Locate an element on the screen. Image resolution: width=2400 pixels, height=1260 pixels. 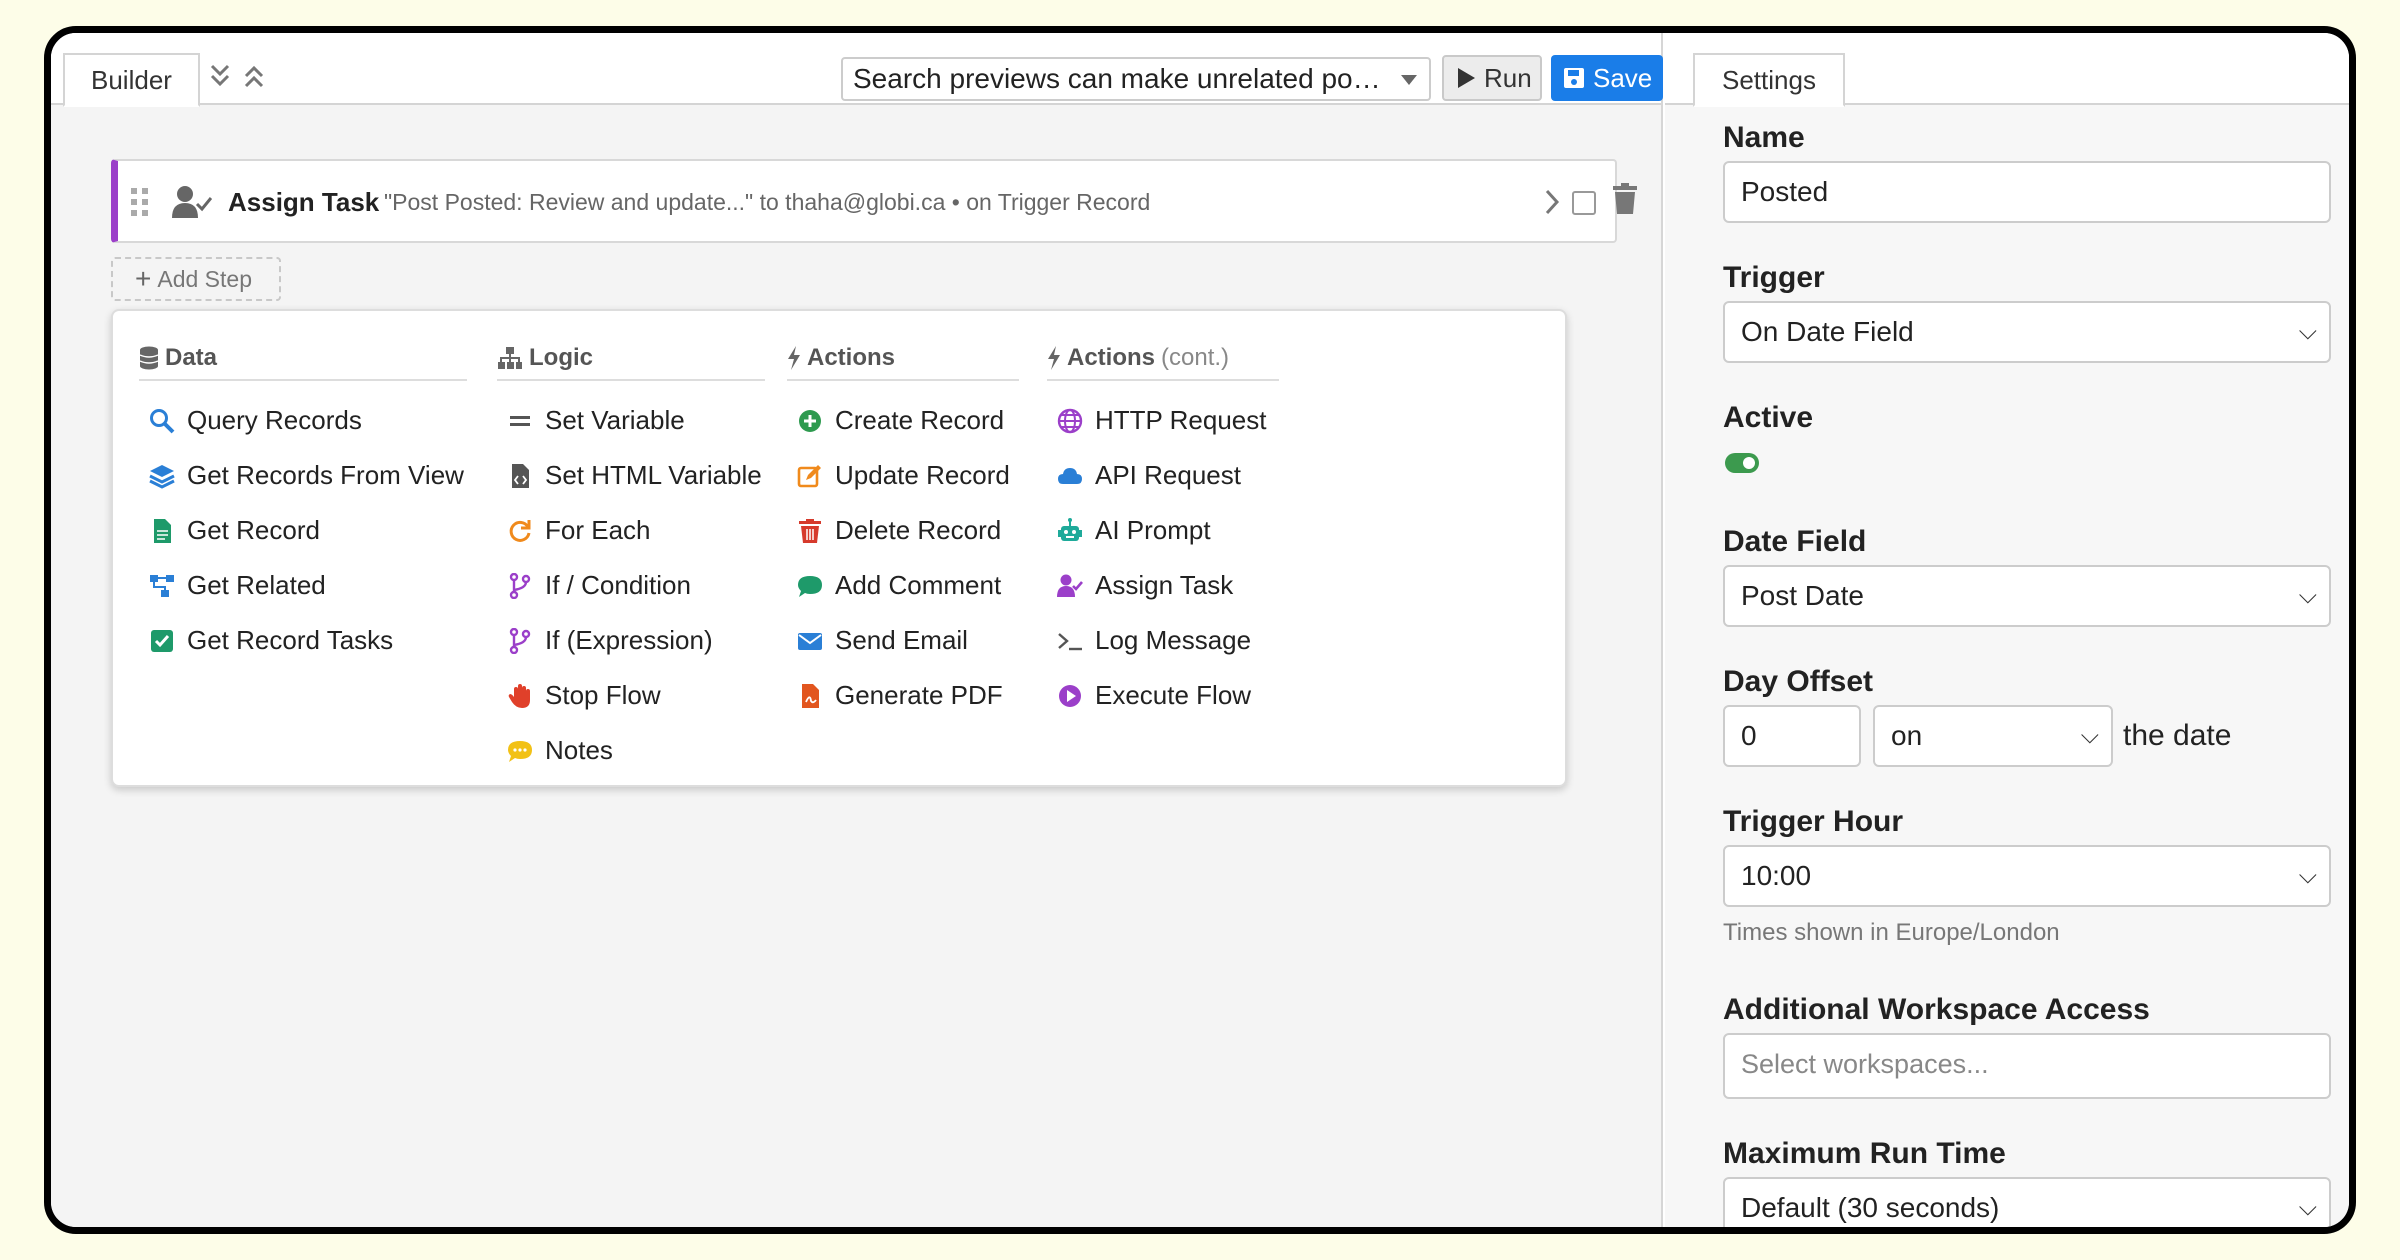
tab-builder: Builder is located at coordinates (131, 80).